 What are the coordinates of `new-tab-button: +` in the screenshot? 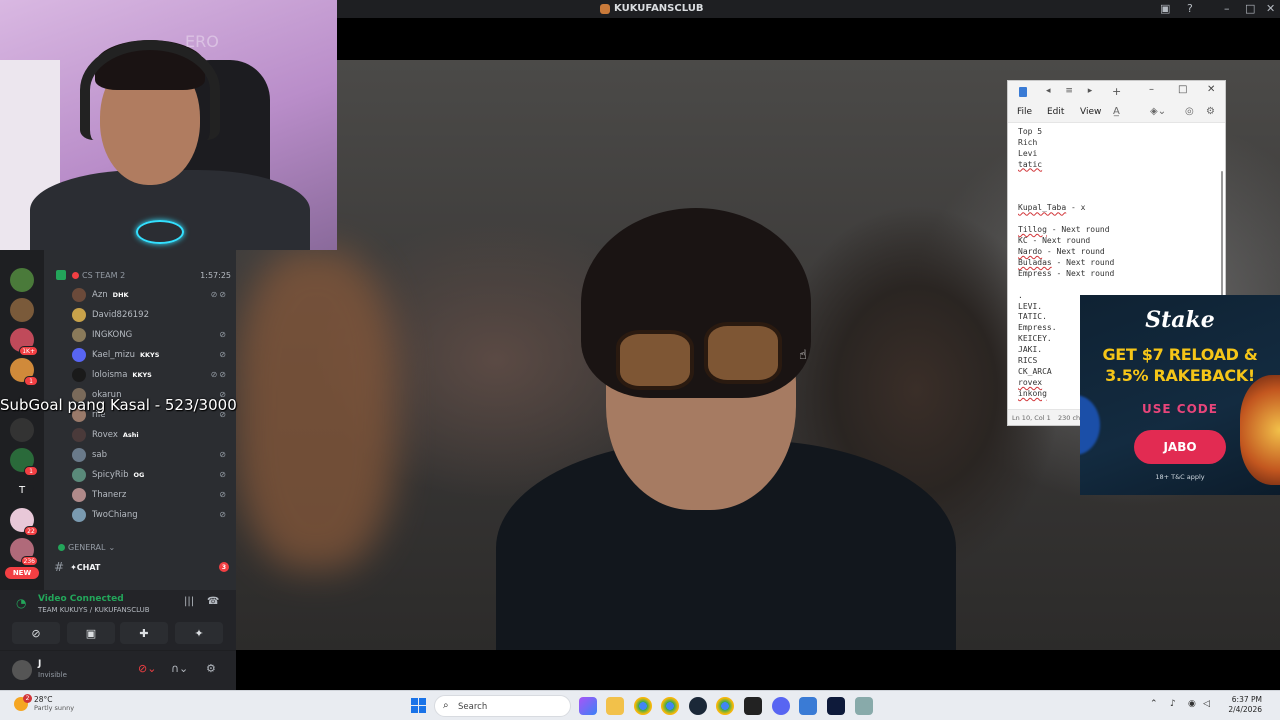 It's located at (1116, 91).